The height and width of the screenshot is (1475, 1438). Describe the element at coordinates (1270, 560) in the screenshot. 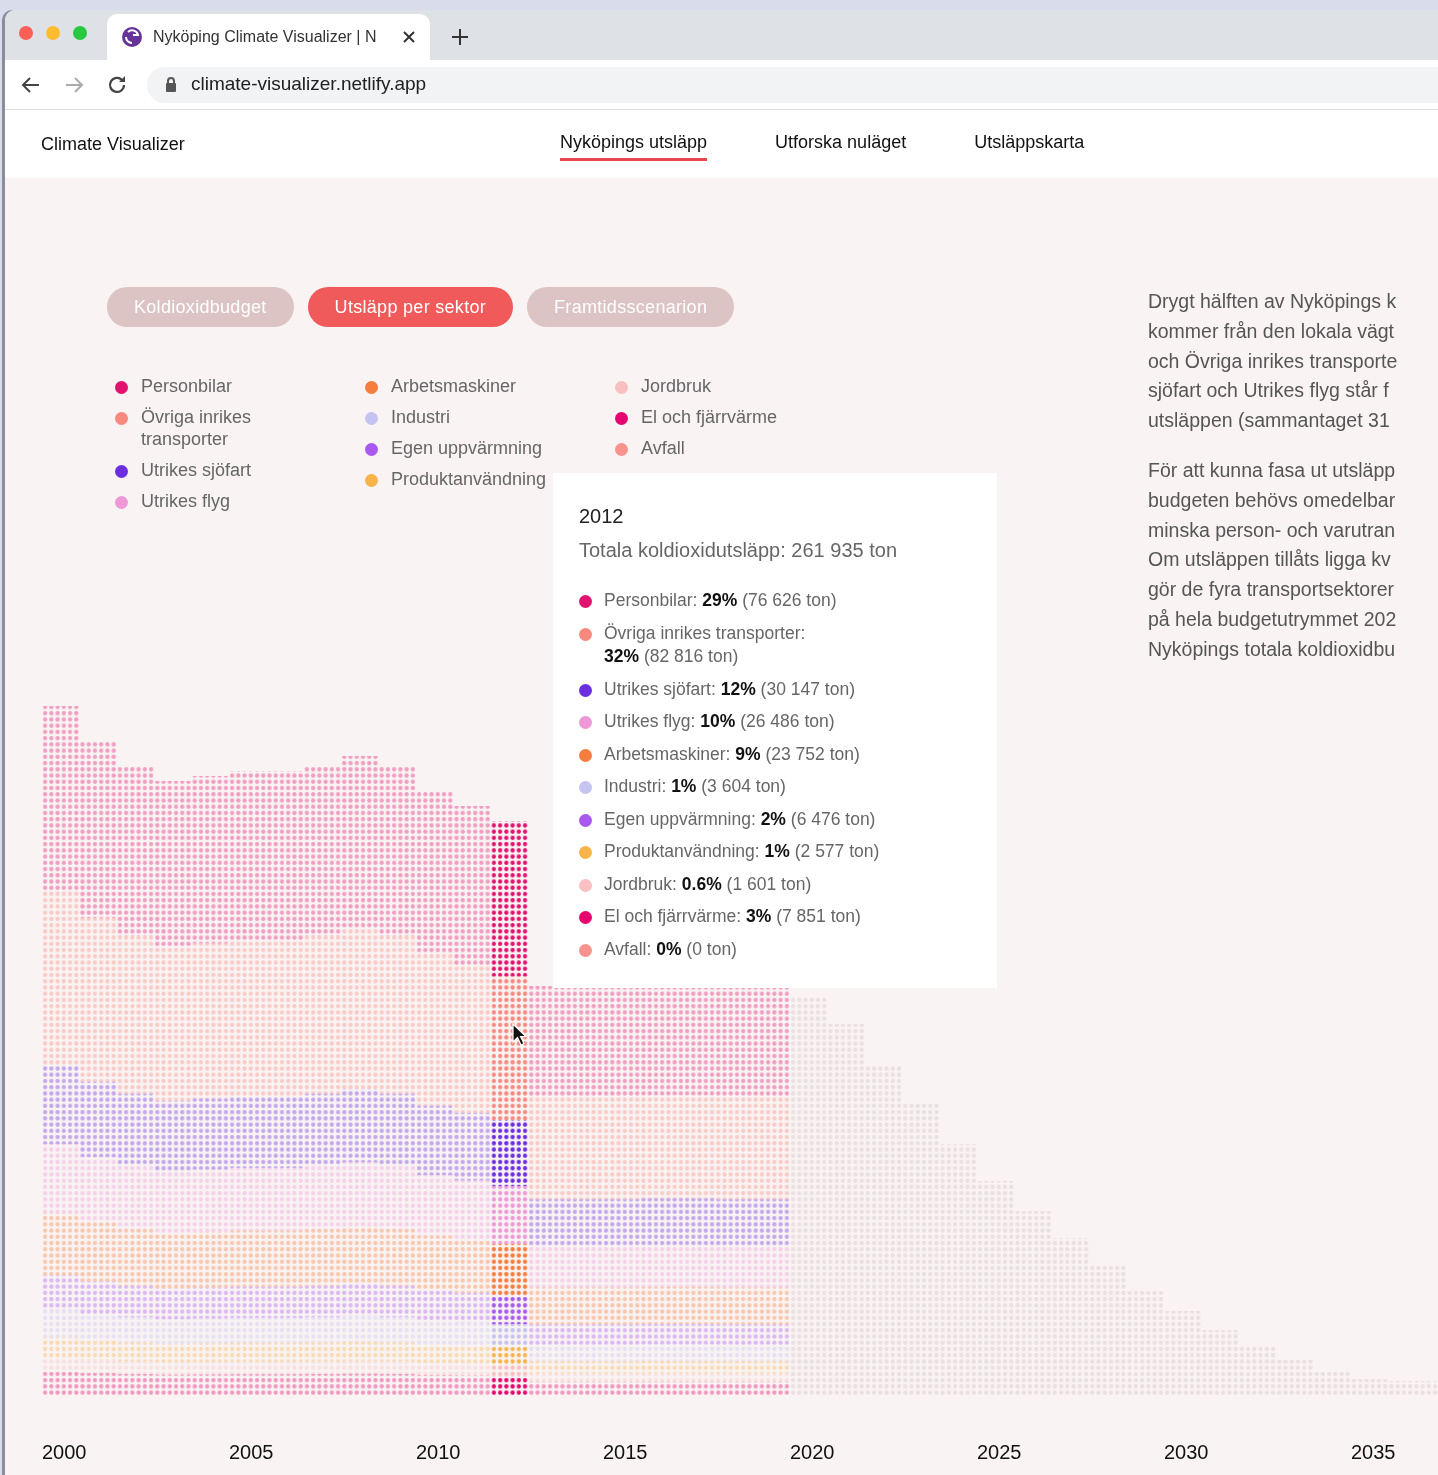

I see `description-text: Om utsläppen tillåts ligga kv` at that location.